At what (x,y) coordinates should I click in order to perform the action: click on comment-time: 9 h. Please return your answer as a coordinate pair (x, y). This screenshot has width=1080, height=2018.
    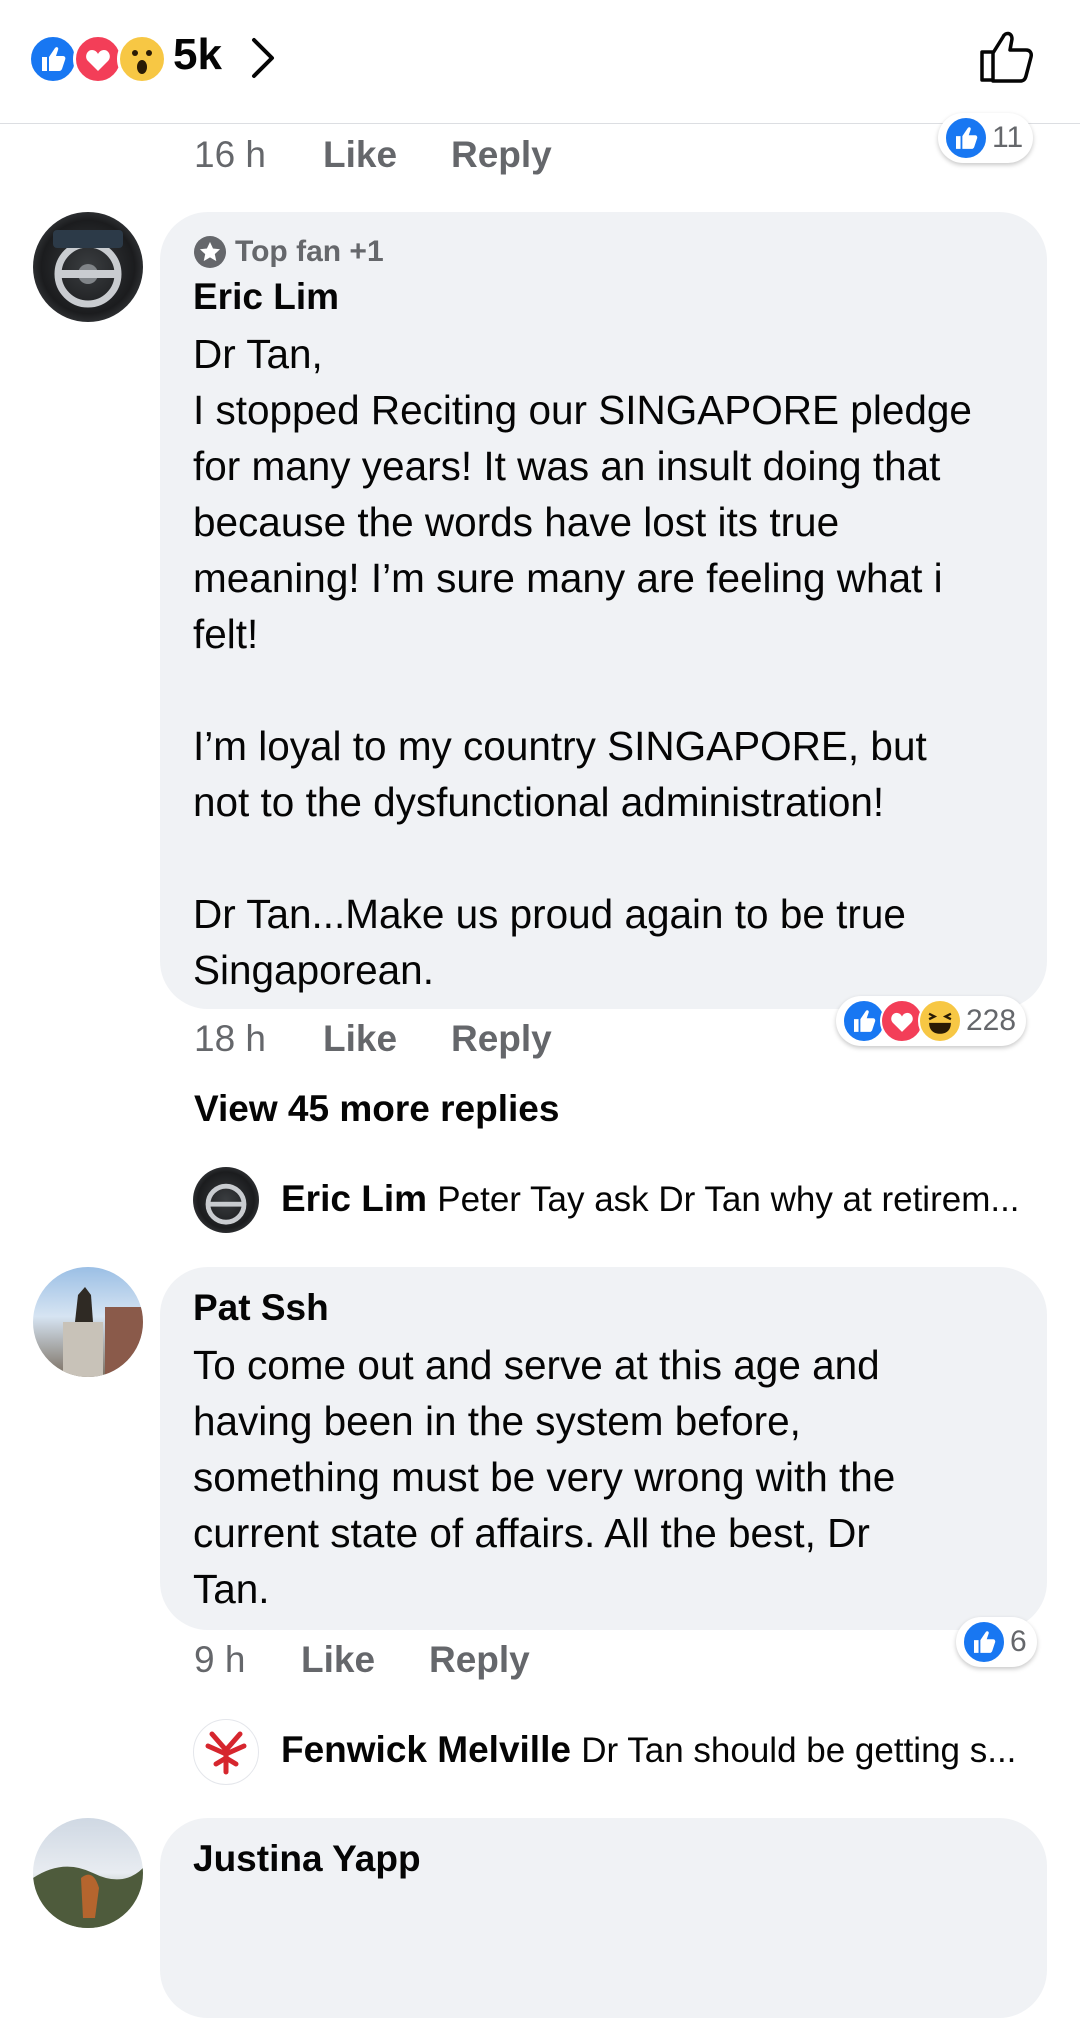
    Looking at the image, I should click on (220, 1659).